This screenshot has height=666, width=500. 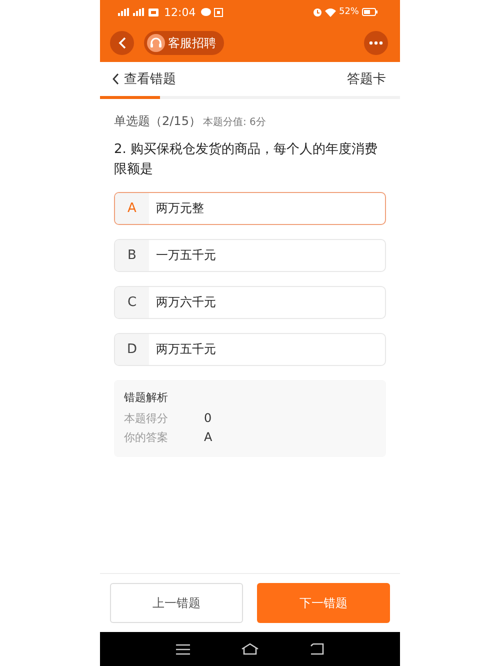 What do you see at coordinates (330, 12) in the screenshot?
I see `wifi-icon` at bounding box center [330, 12].